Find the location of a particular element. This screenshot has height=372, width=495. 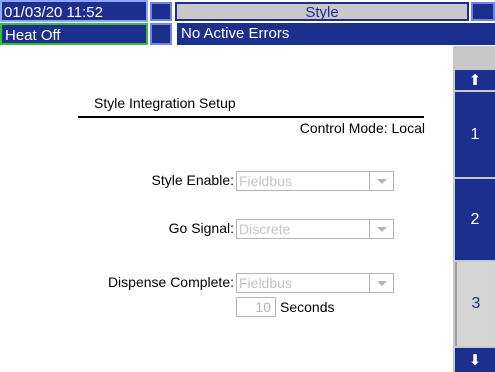

heat-status: Heat Off is located at coordinates (74, 34).